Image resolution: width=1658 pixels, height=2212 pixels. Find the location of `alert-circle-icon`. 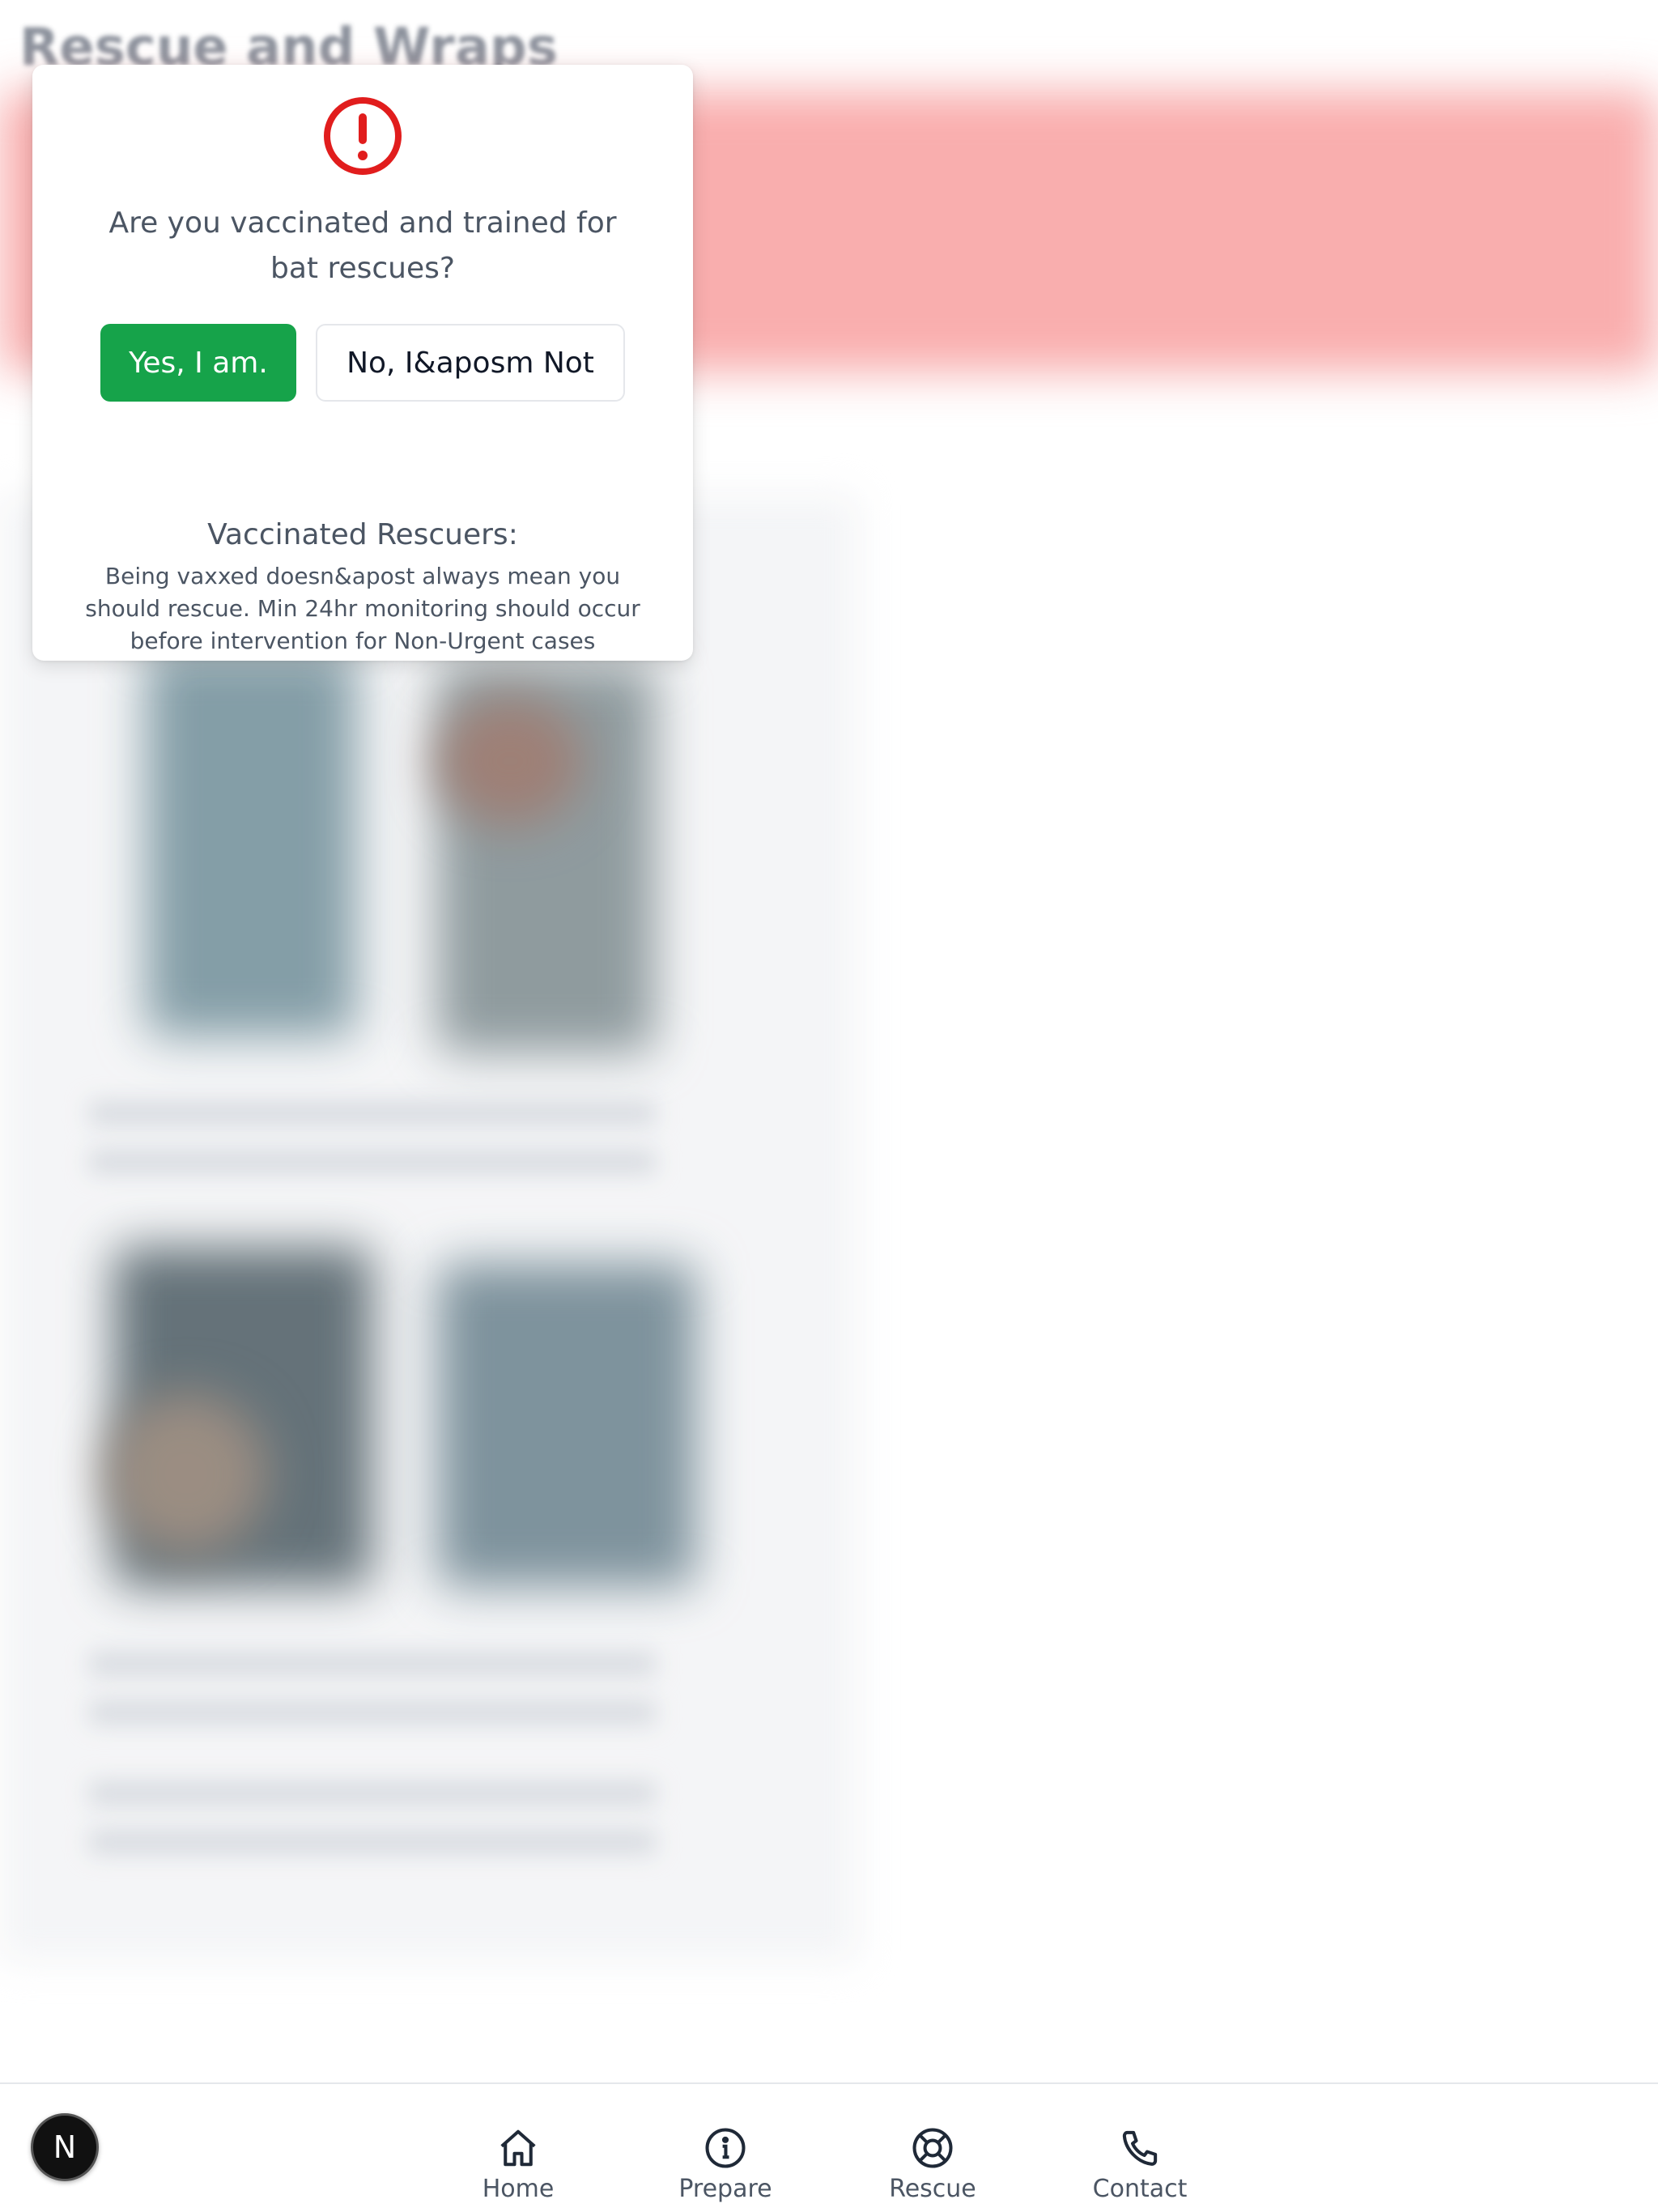

alert-circle-icon is located at coordinates (363, 136).